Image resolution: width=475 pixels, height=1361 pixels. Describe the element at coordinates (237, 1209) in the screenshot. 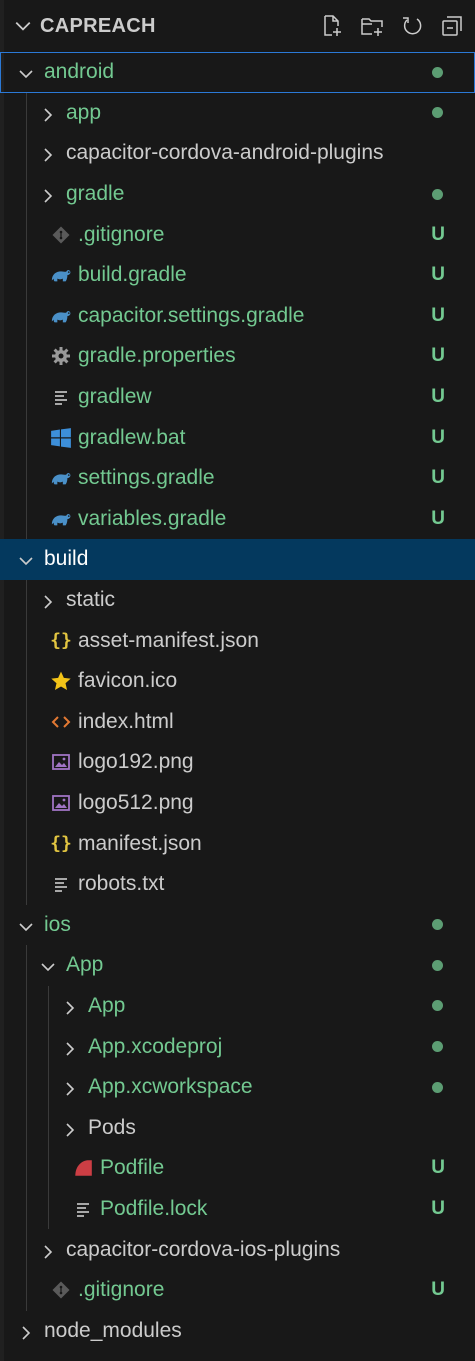

I see `tree-file-item: Podfile.lock U` at that location.